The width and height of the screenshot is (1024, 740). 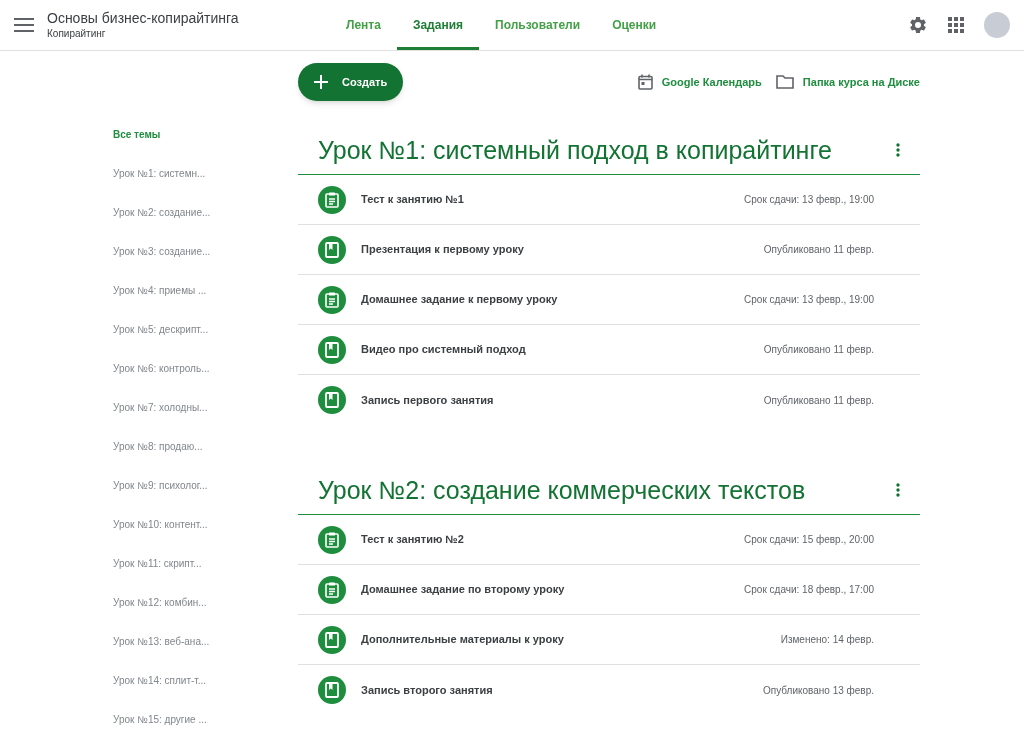 I want to click on calendar-icon, so click(x=645, y=82).